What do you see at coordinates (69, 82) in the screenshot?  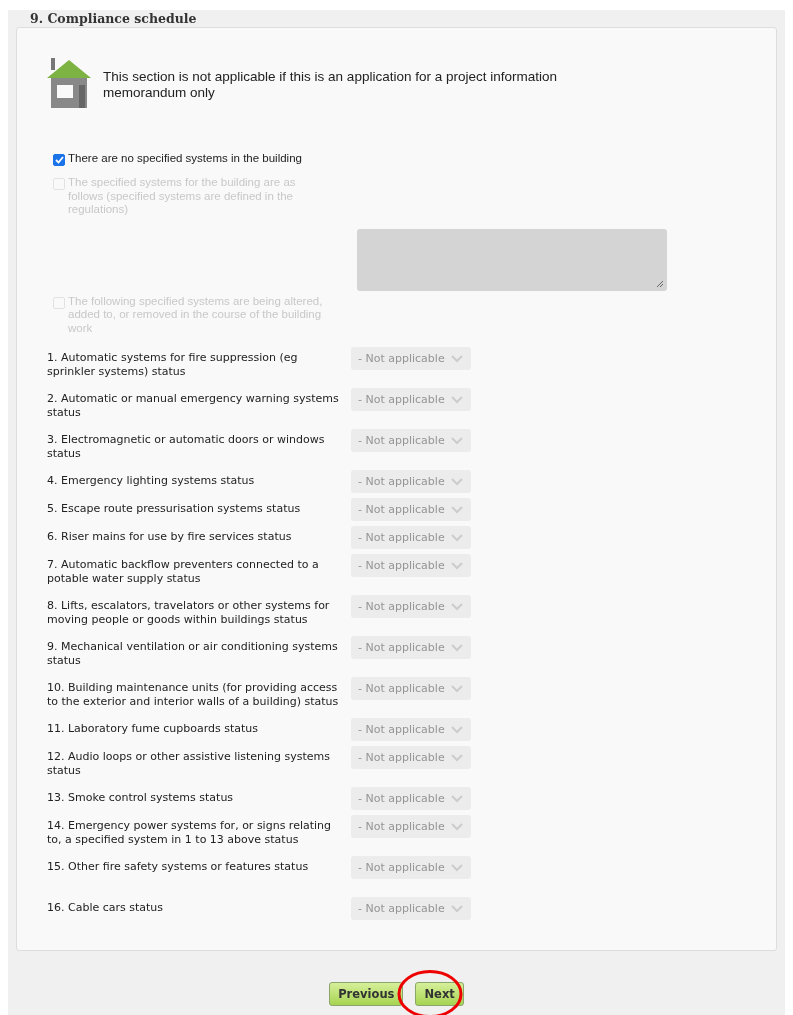 I see `house-icon` at bounding box center [69, 82].